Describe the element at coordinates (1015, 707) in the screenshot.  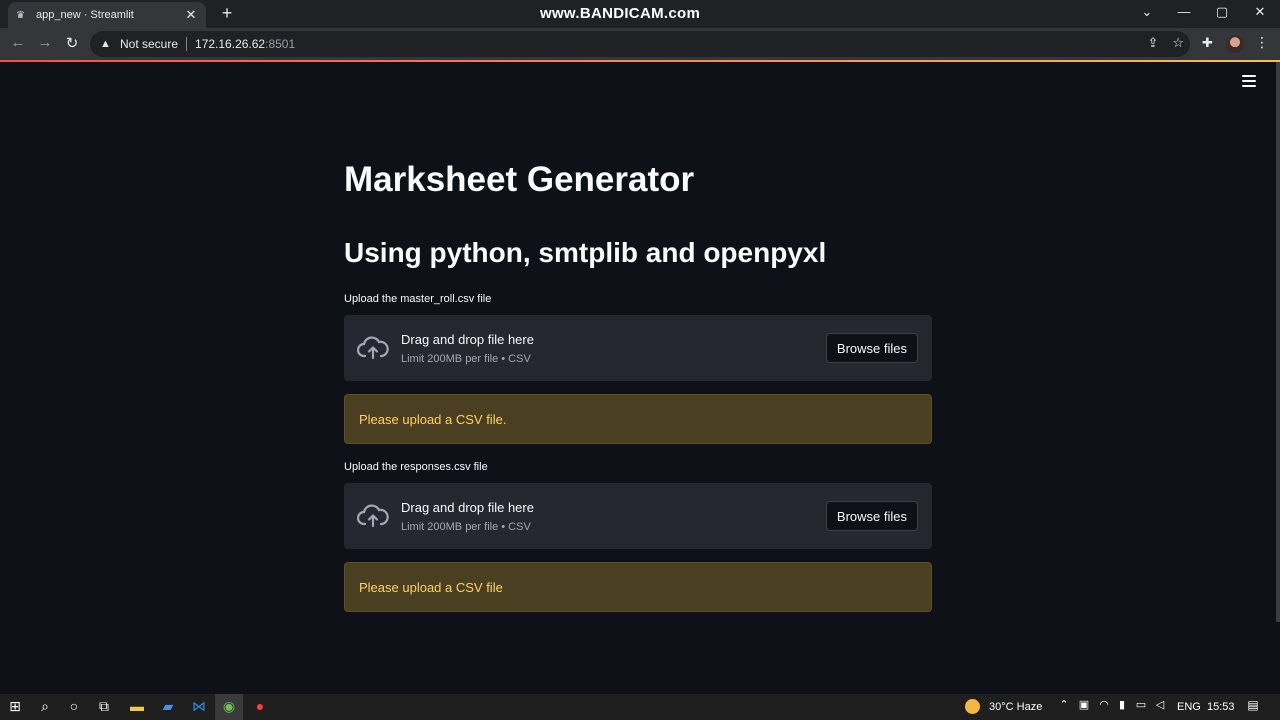
I see `weather-text: 30°C Haze` at that location.